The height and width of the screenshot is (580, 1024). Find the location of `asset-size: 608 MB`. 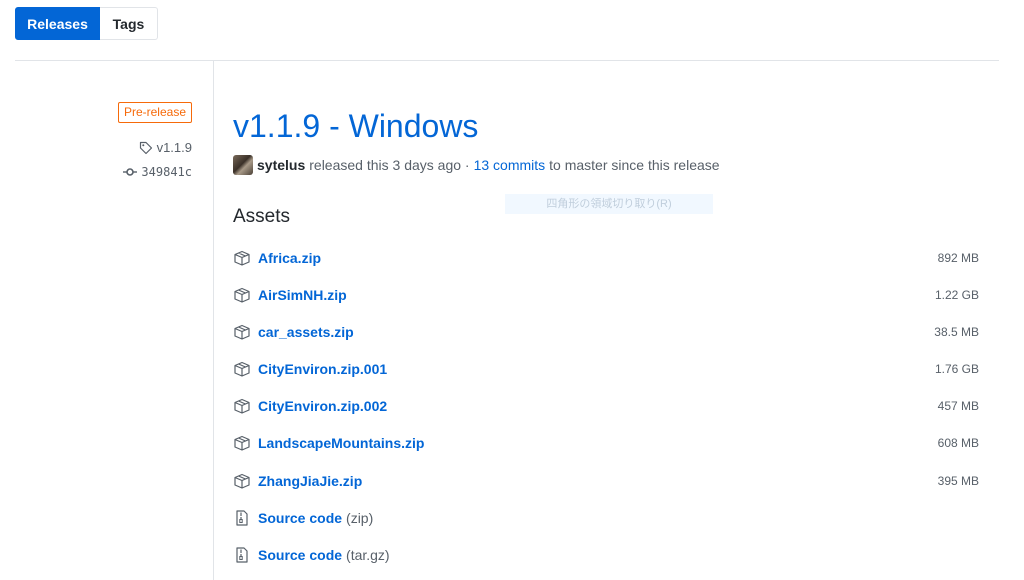

asset-size: 608 MB is located at coordinates (958, 443).